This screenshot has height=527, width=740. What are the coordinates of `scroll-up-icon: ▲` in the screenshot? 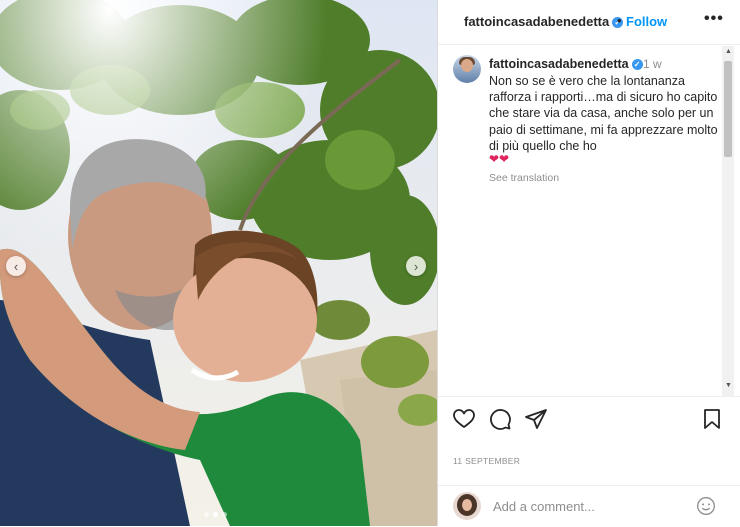 It's located at (728, 51).